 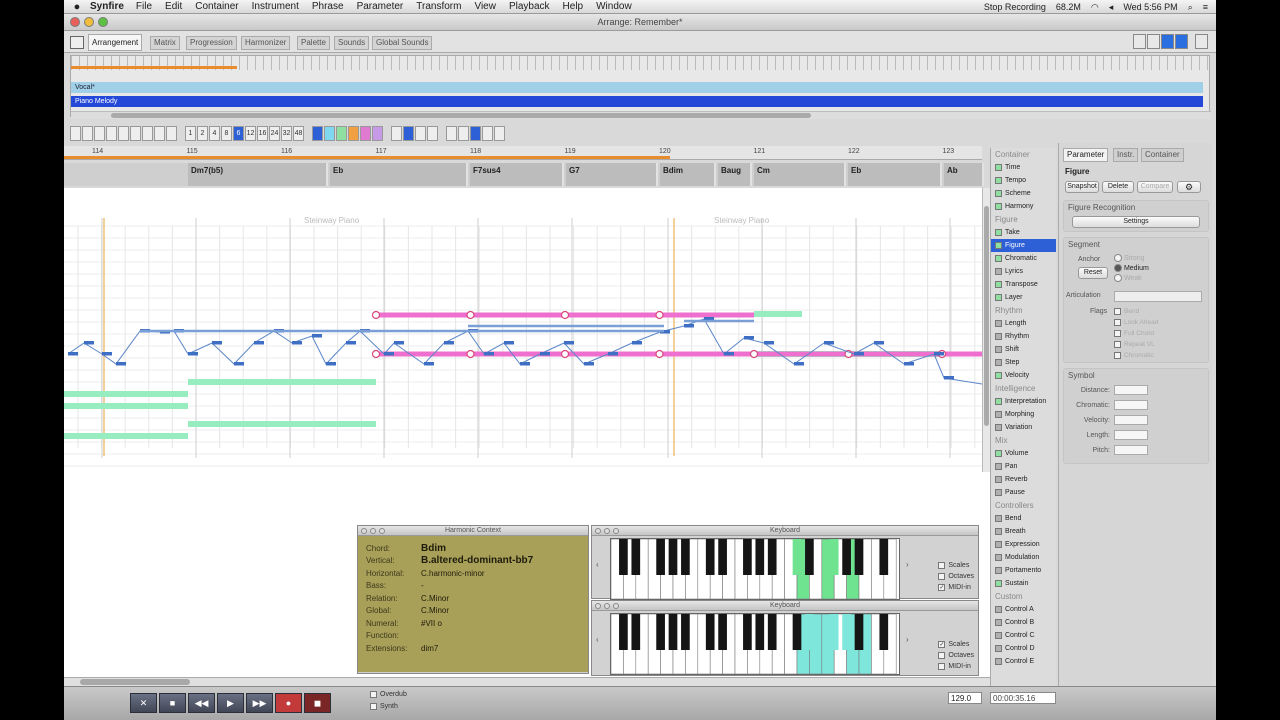 What do you see at coordinates (461, 115) in the screenshot?
I see `overview-scroll-thumb` at bounding box center [461, 115].